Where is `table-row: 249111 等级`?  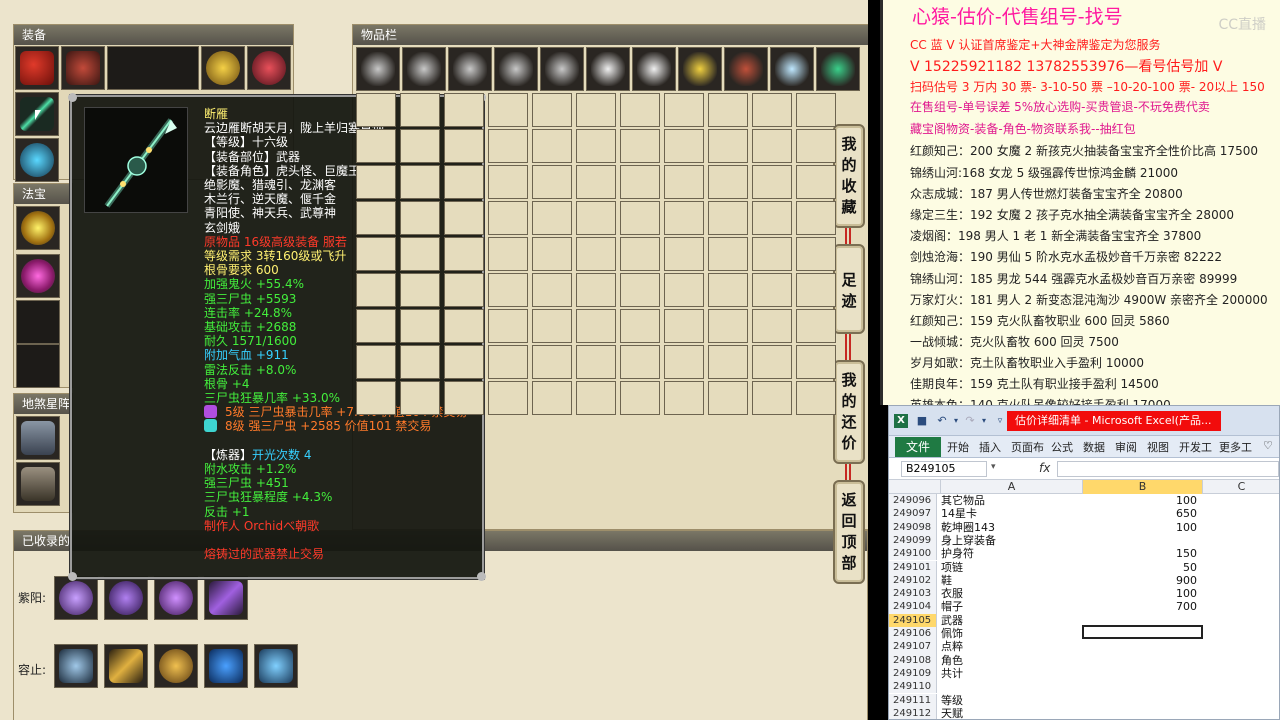
table-row: 249111 等级 is located at coordinates (1084, 700).